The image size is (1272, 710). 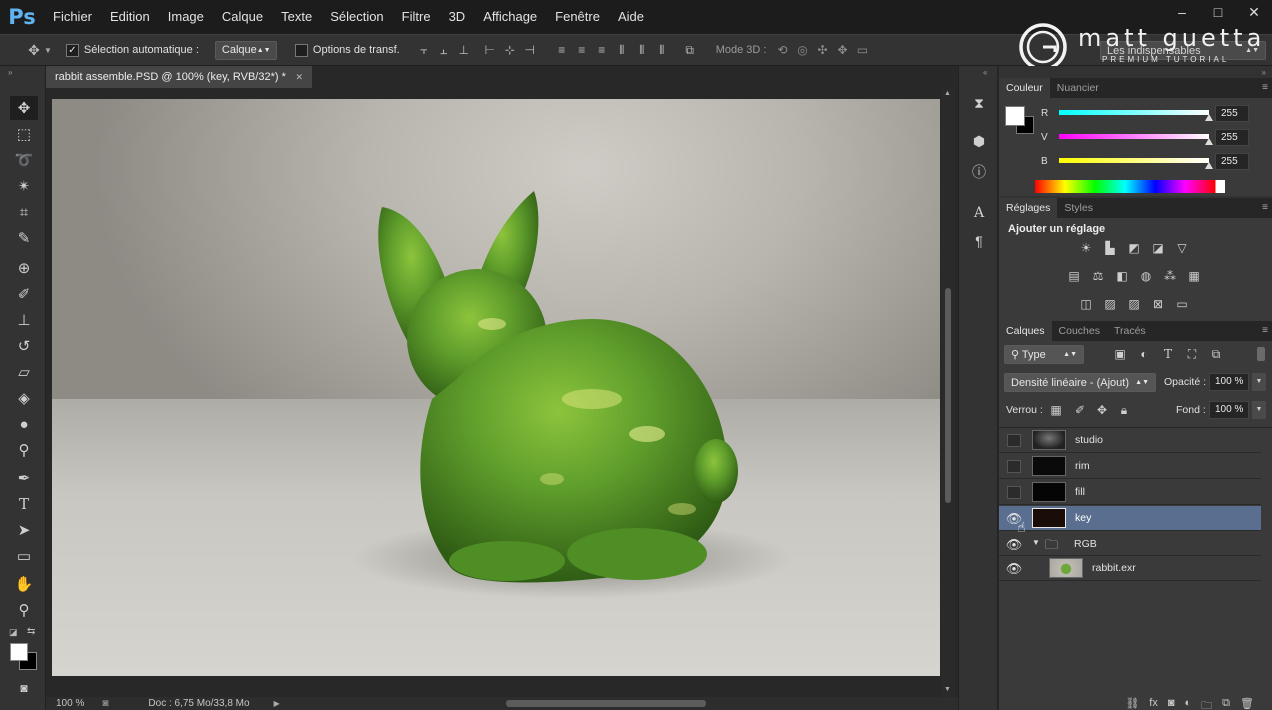 I want to click on filter-smart-object-icon: ⧉, so click(x=1216, y=354).